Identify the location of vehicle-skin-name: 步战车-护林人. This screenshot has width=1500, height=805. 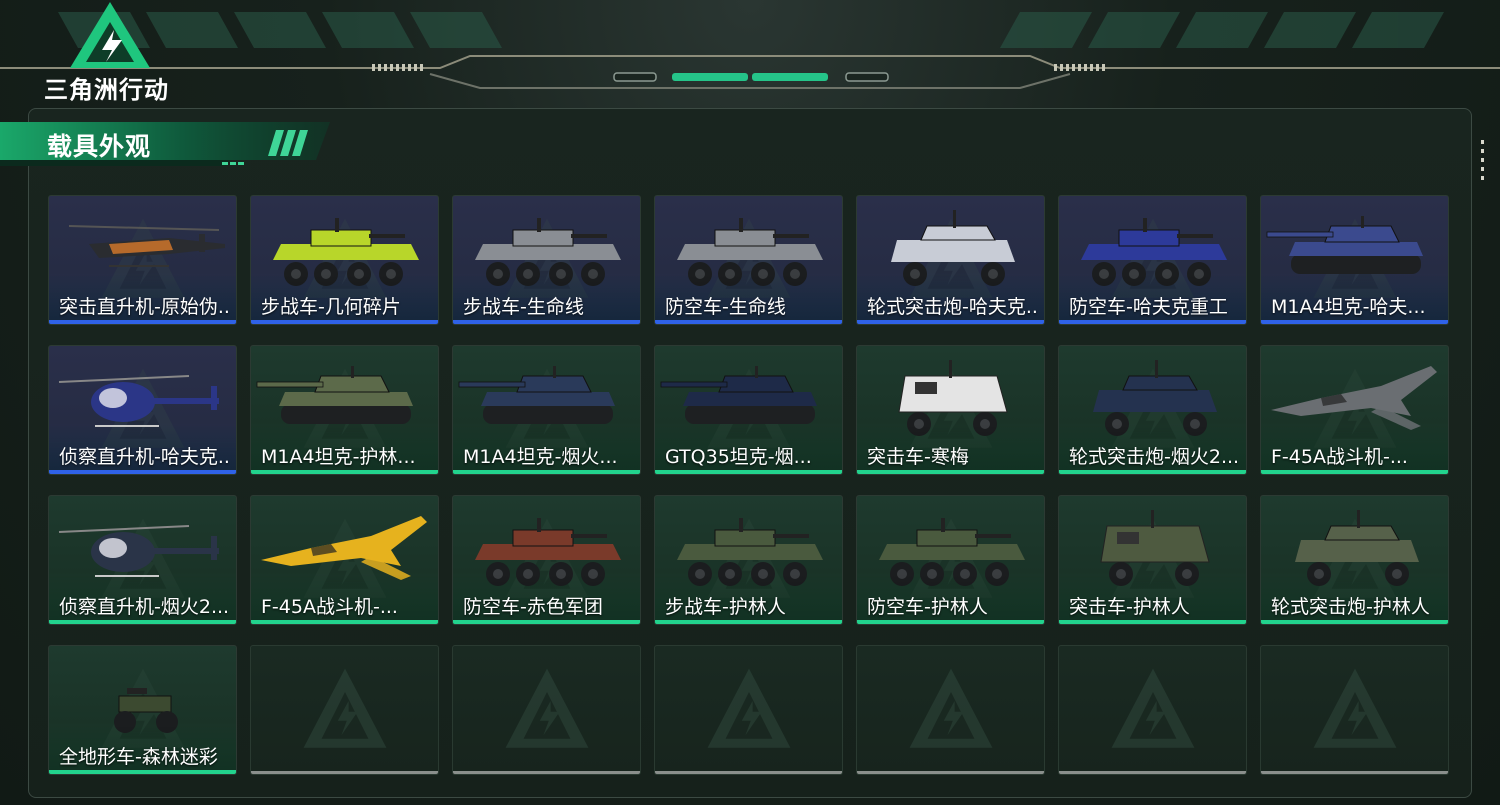
(725, 607).